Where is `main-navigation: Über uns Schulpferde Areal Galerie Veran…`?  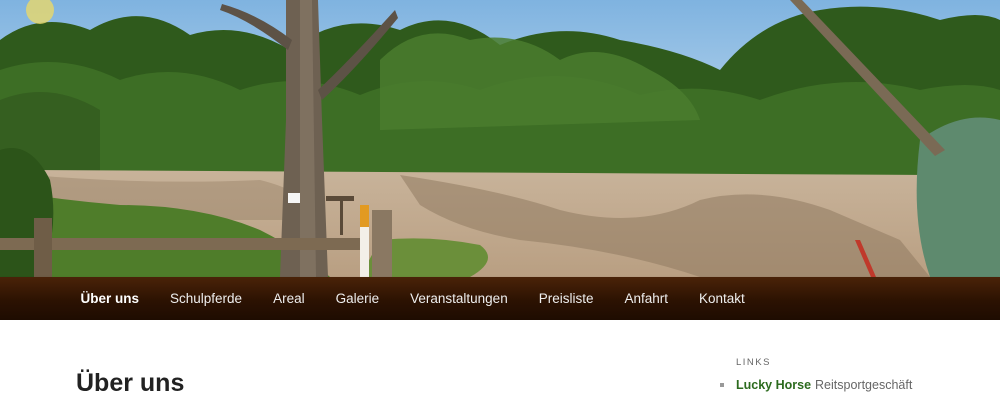 main-navigation: Über uns Schulpferde Areal Galerie Veran… is located at coordinates (500, 298).